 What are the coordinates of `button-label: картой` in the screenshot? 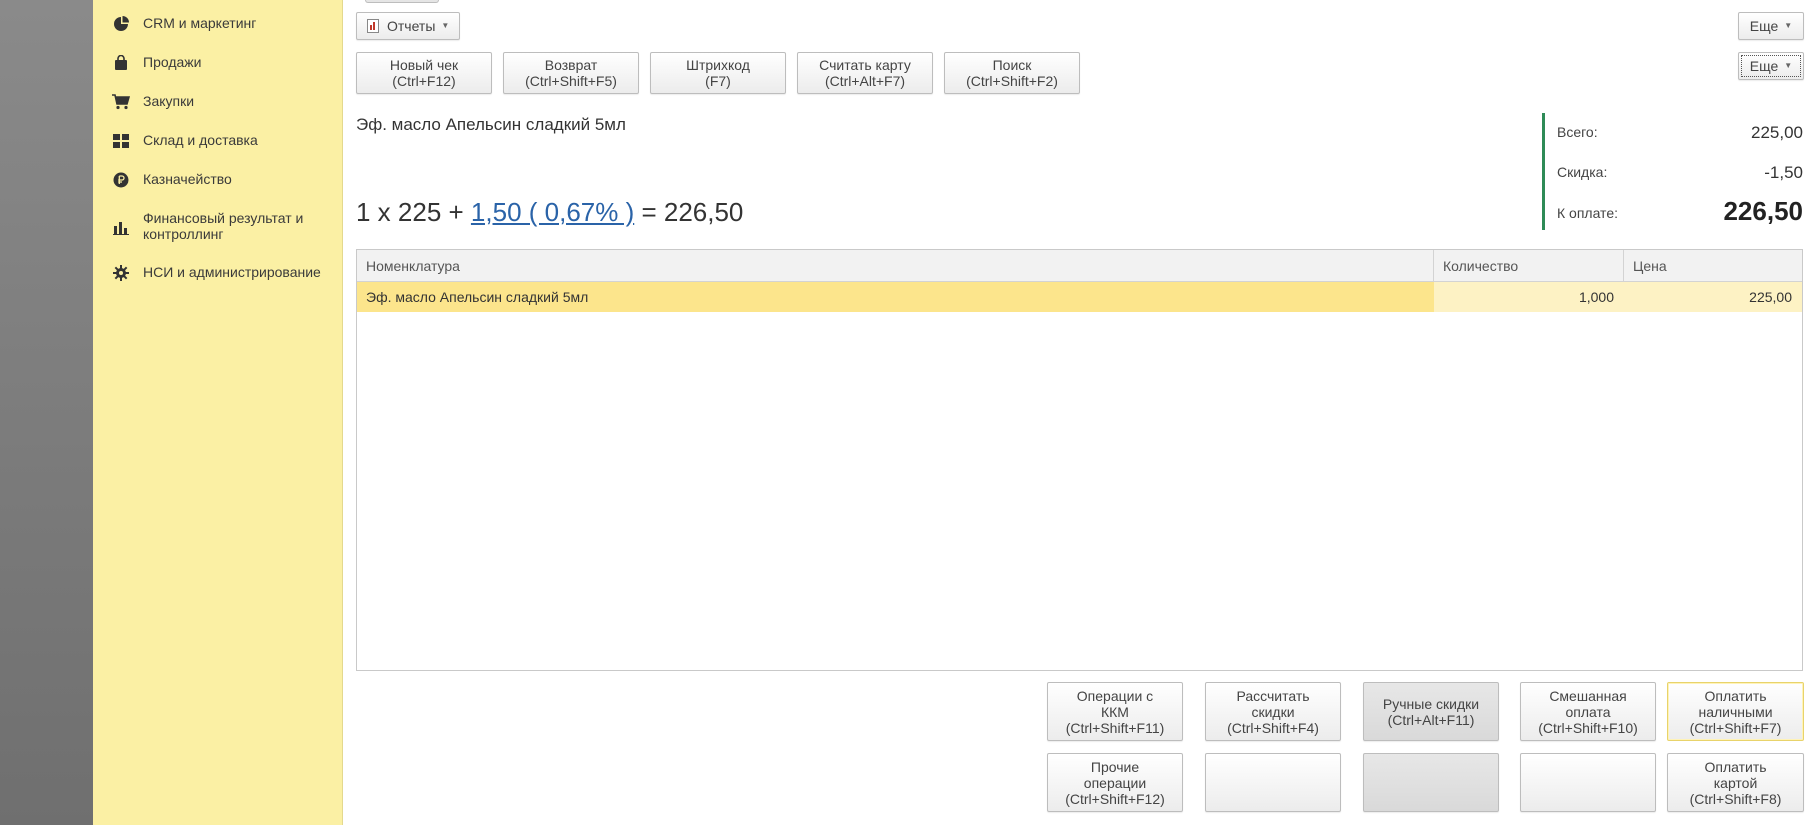 It's located at (1735, 782).